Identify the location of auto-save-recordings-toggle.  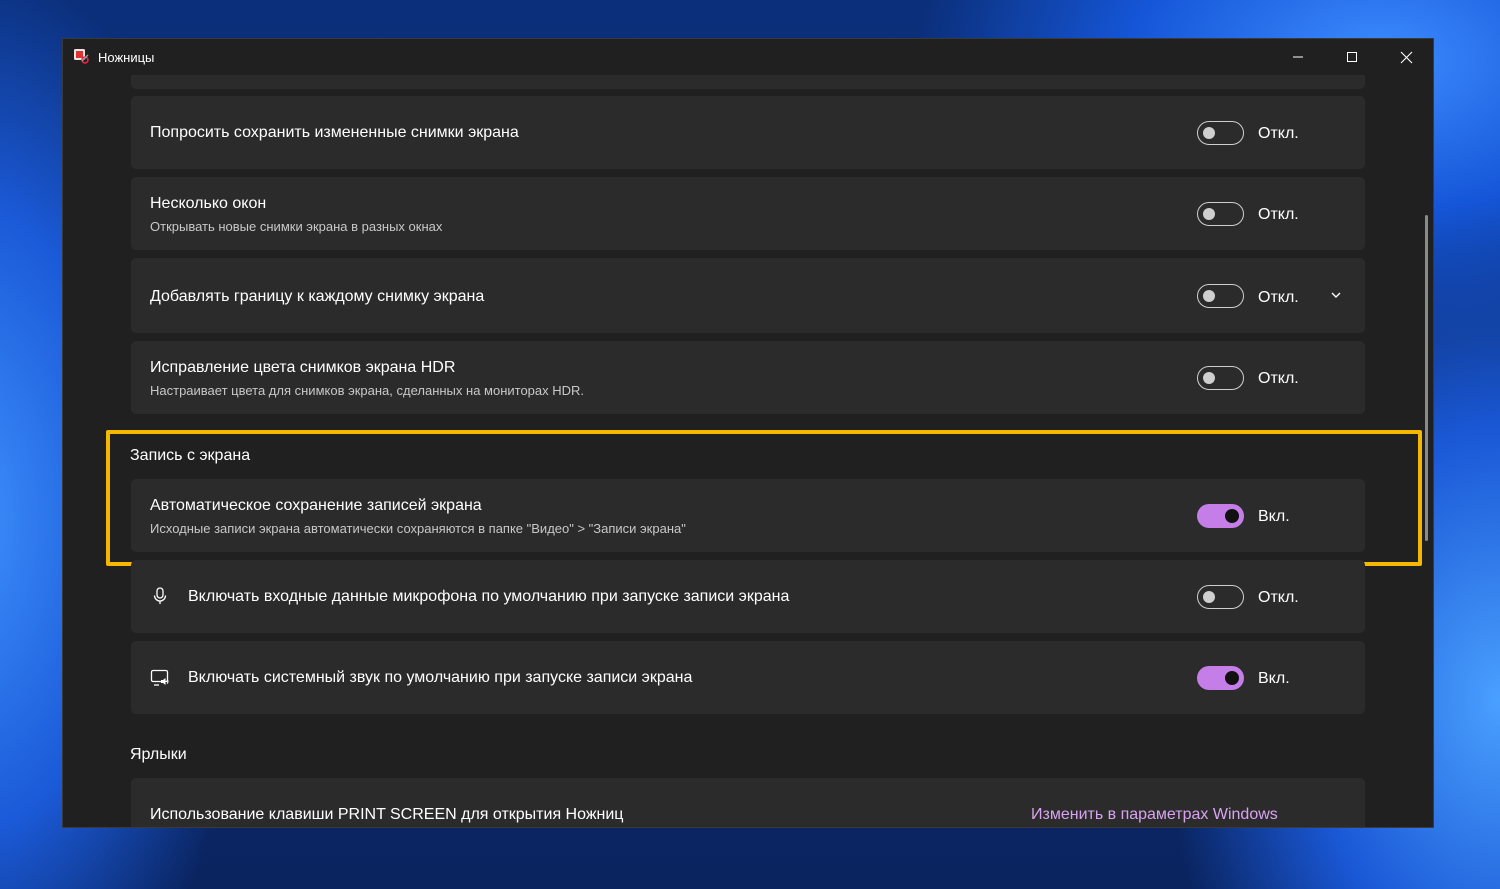
(1220, 516).